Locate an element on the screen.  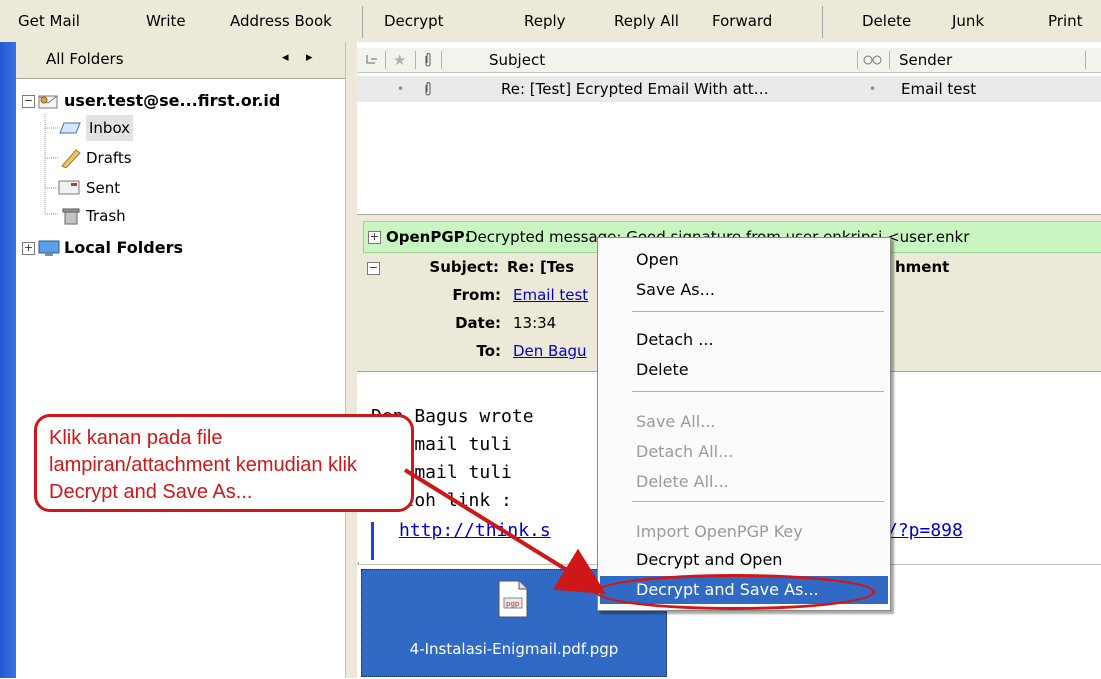
folder-view-prev-icon: ◂ is located at coordinates (285, 57).